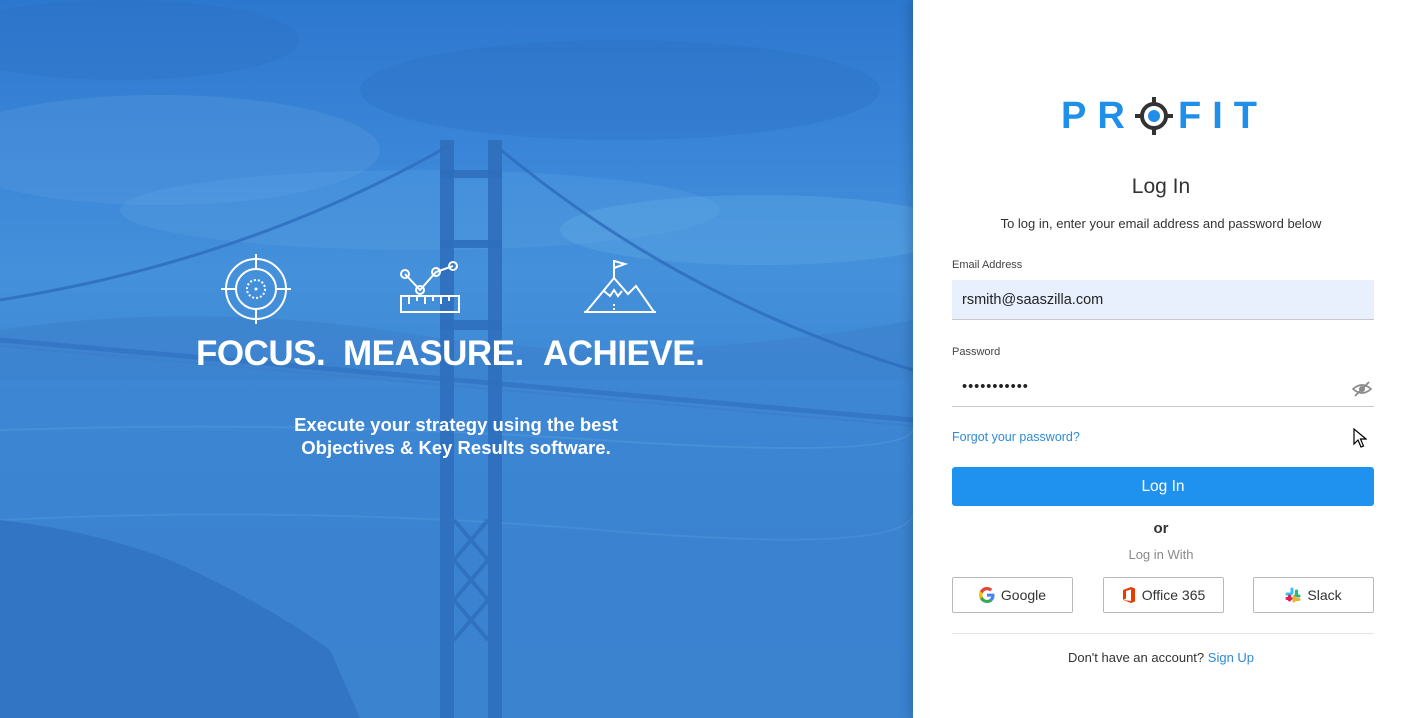 The height and width of the screenshot is (718, 1409). What do you see at coordinates (1023, 595) in the screenshot?
I see `google-label: Google` at bounding box center [1023, 595].